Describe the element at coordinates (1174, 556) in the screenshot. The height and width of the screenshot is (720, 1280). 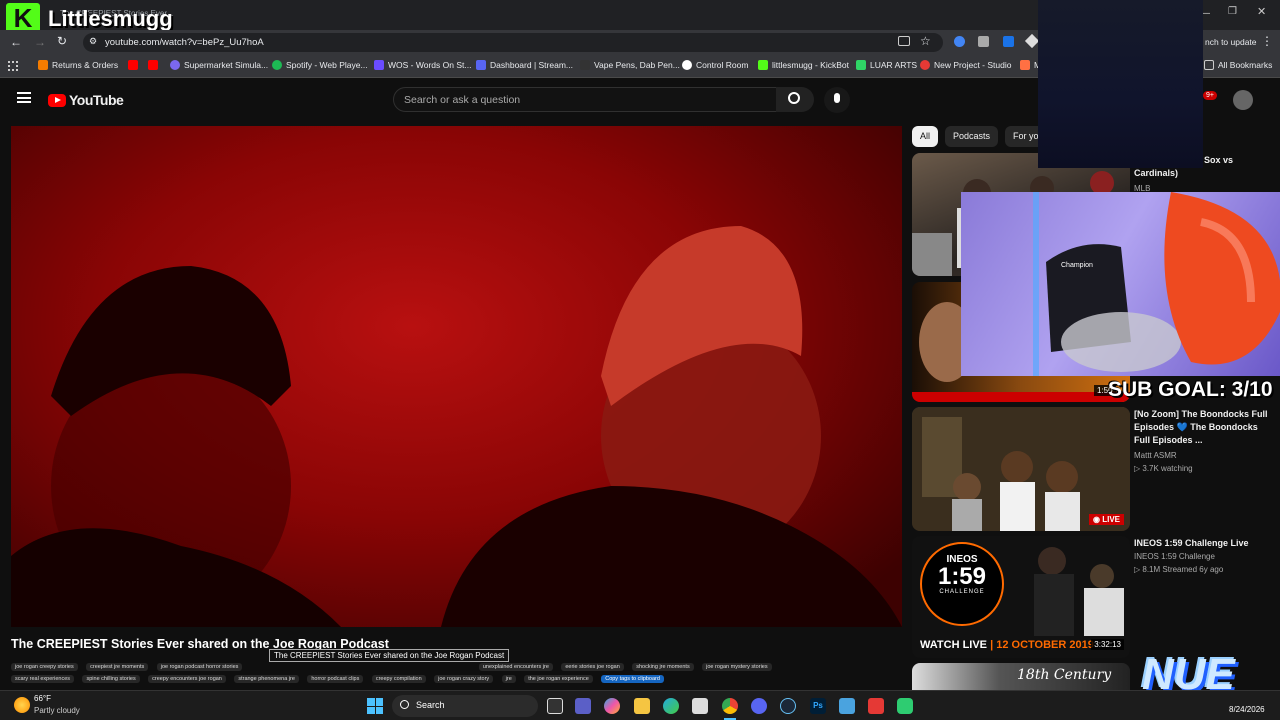
I see `sidebar-channel: INEOS 1:59 Challenge` at that location.